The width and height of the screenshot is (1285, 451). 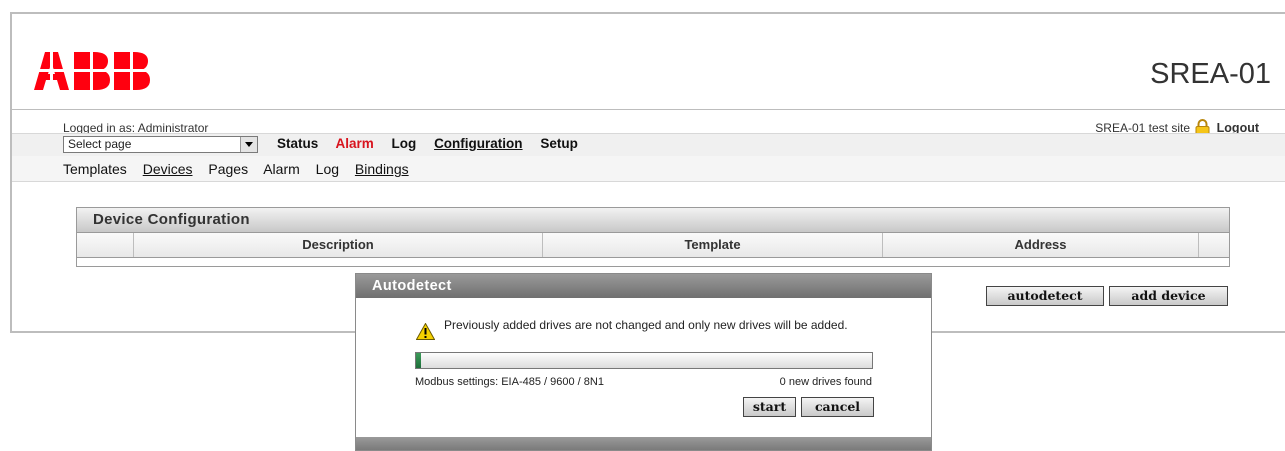 I want to click on nav-setup: Setup, so click(x=559, y=143).